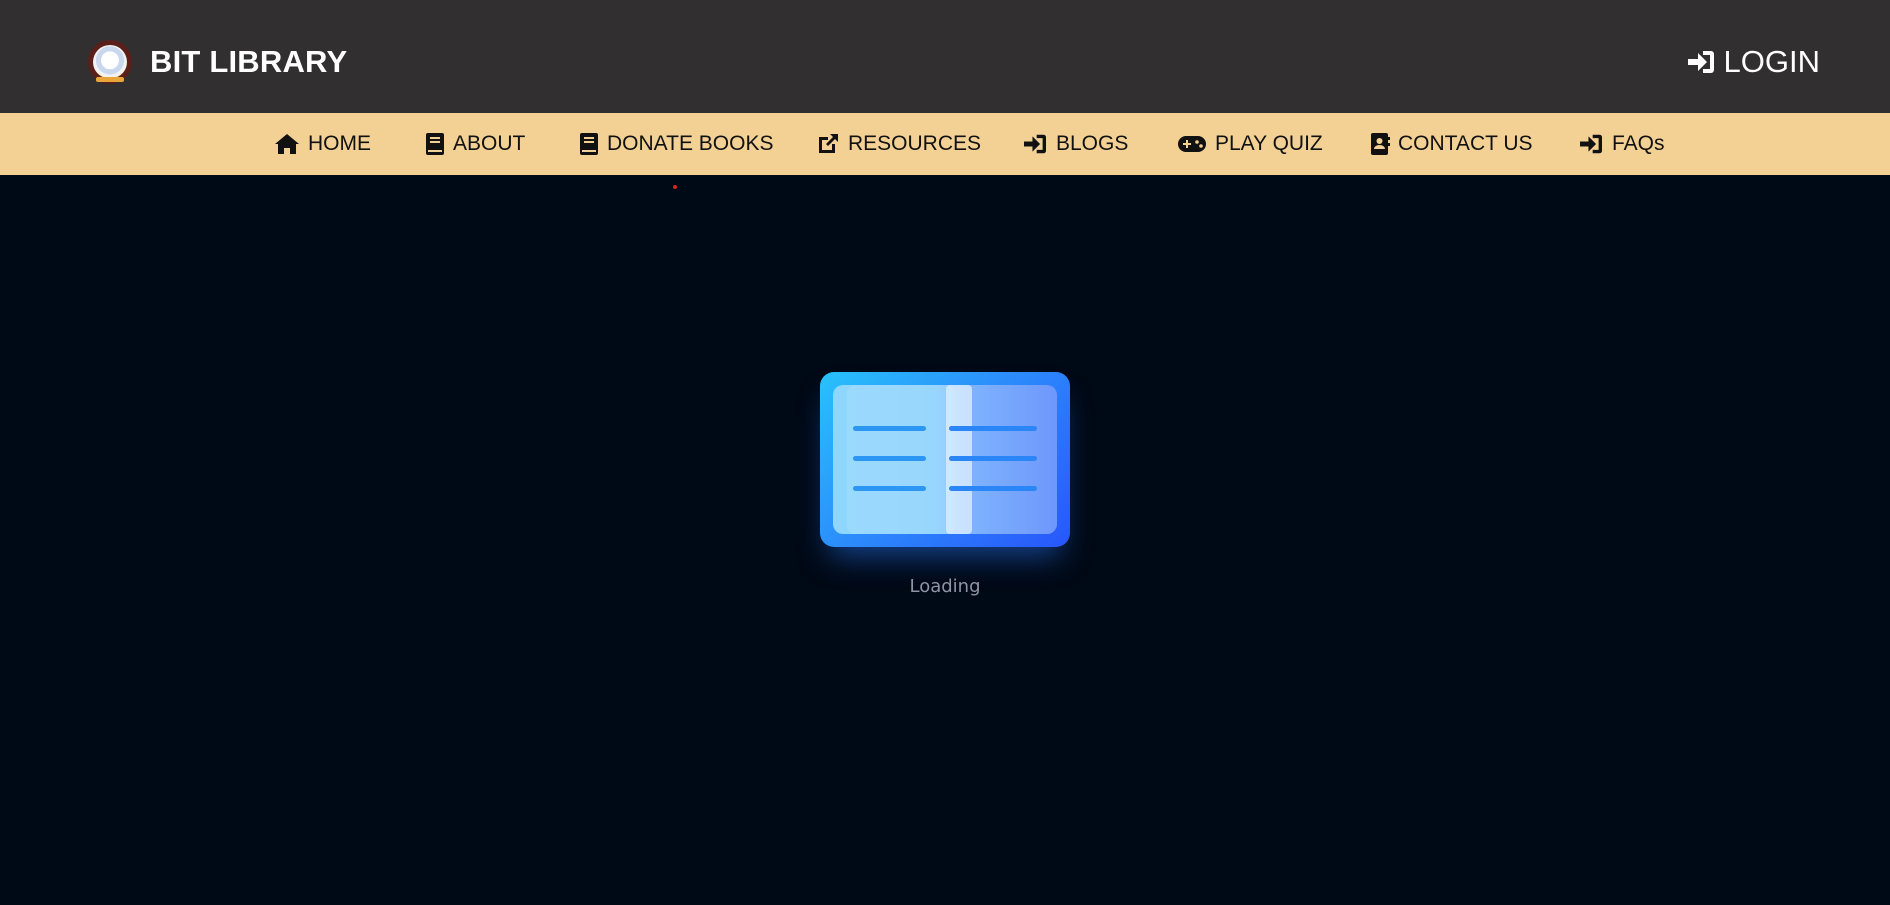 The image size is (1890, 905). Describe the element at coordinates (339, 143) in the screenshot. I see `nav-label: HOME` at that location.